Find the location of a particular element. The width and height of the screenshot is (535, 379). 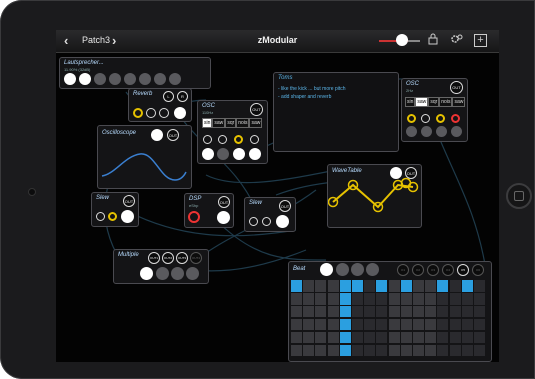

beat-out-port: O2 is located at coordinates (418, 270).